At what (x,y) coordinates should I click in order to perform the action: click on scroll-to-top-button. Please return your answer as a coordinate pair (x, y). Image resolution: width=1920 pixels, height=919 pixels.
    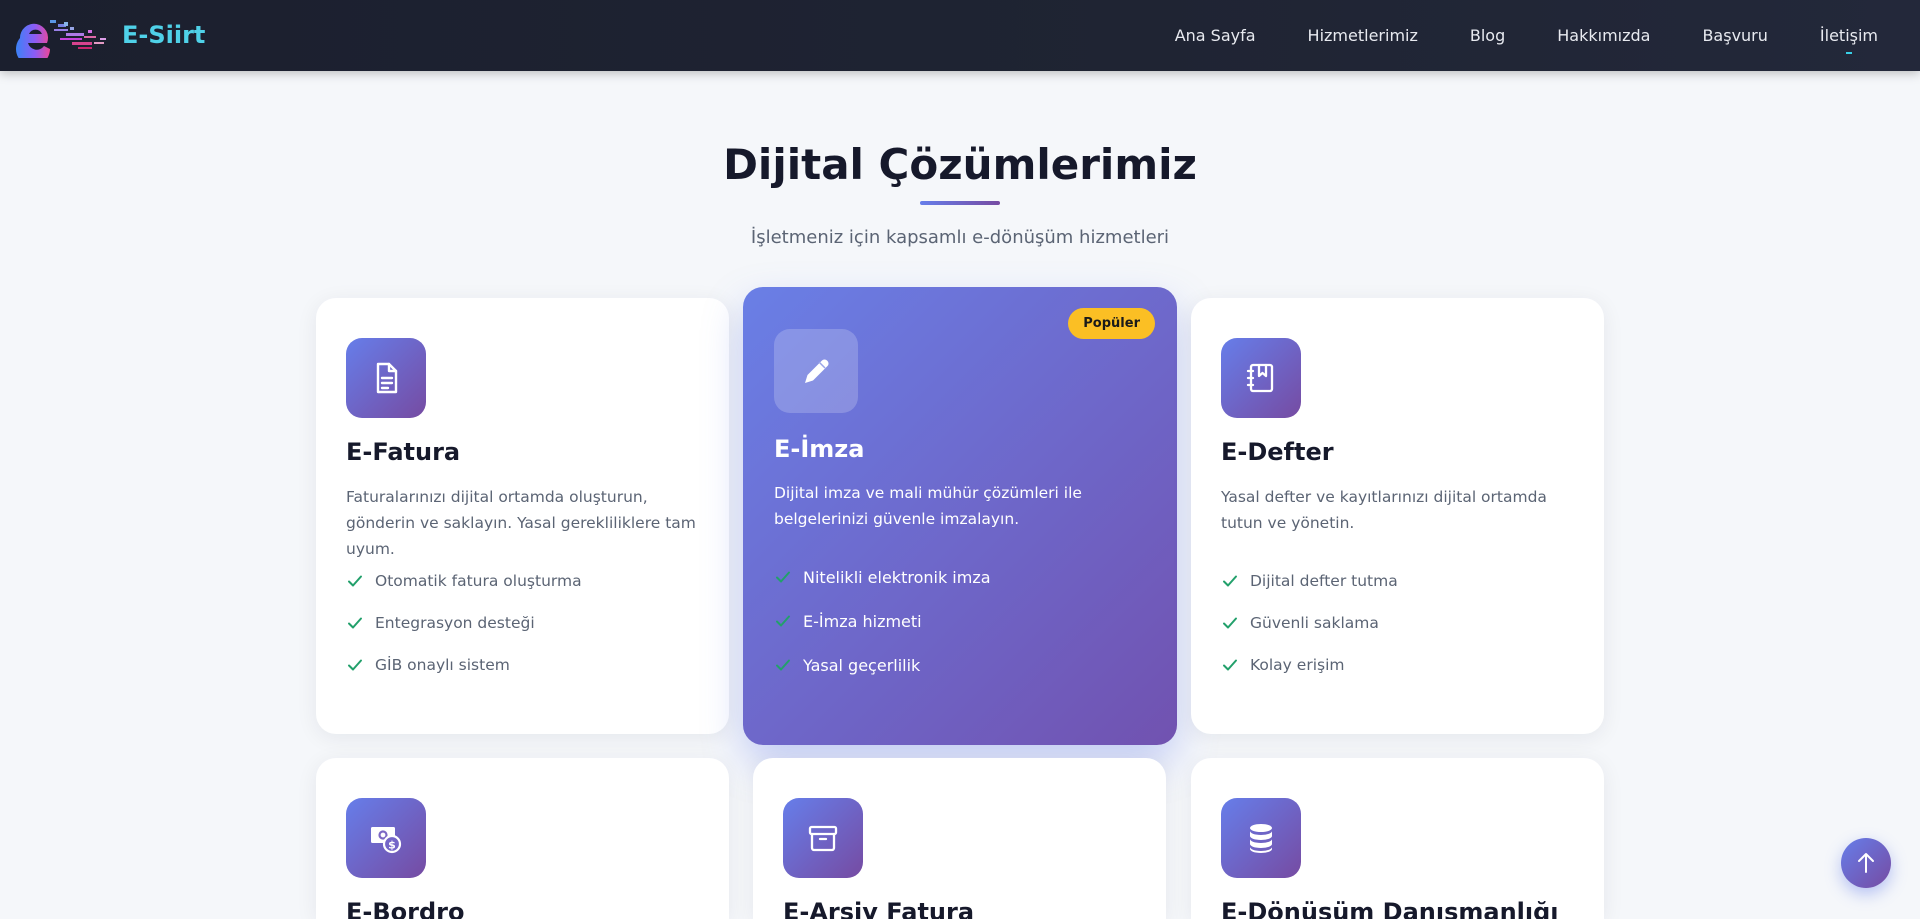
    Looking at the image, I should click on (1866, 863).